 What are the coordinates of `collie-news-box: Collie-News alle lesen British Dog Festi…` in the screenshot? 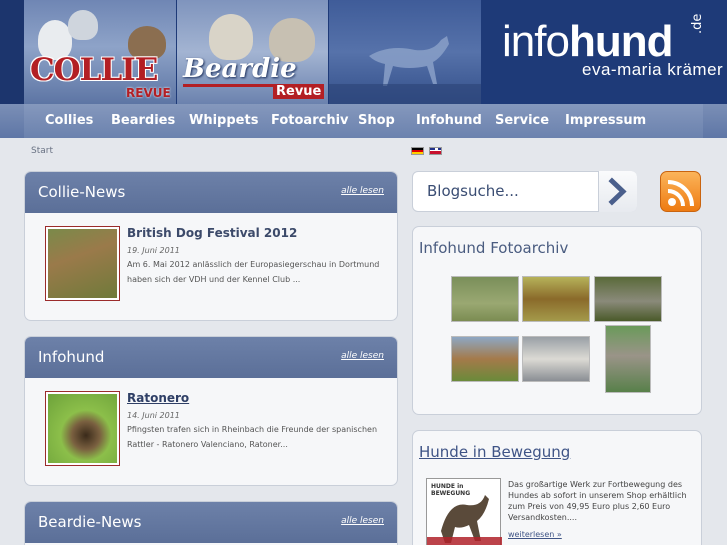 It's located at (211, 246).